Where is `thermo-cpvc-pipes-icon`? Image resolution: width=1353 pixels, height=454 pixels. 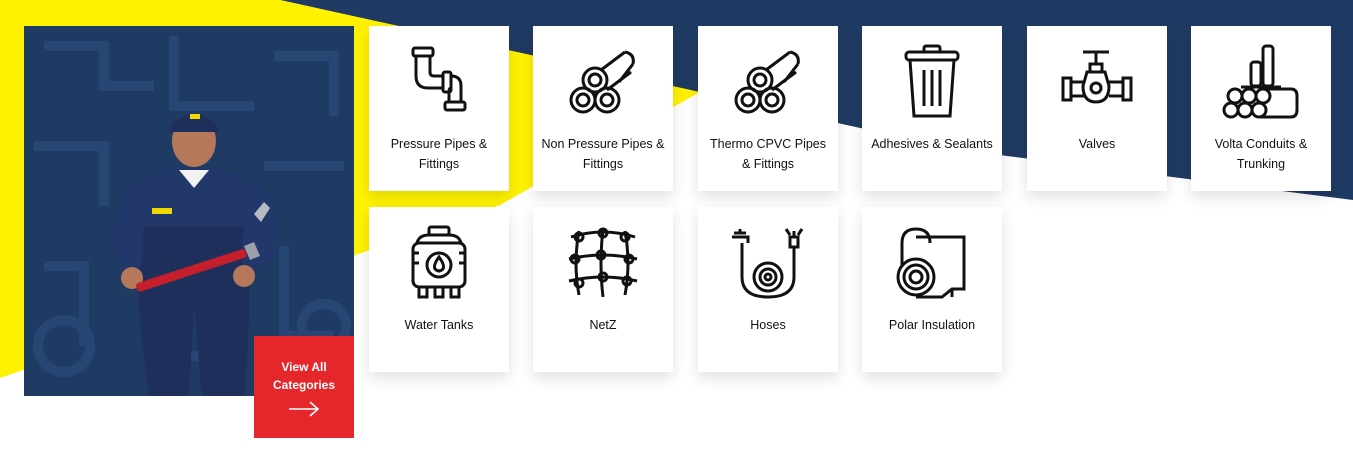
thermo-cpvc-pipes-icon is located at coordinates (767, 82).